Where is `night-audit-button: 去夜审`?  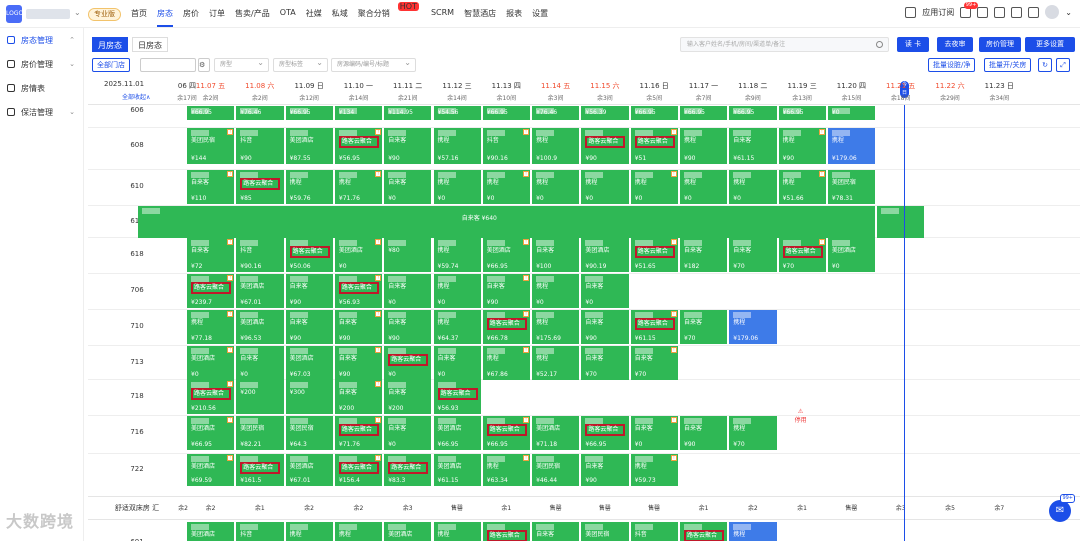 night-audit-button: 去夜审 is located at coordinates (955, 44).